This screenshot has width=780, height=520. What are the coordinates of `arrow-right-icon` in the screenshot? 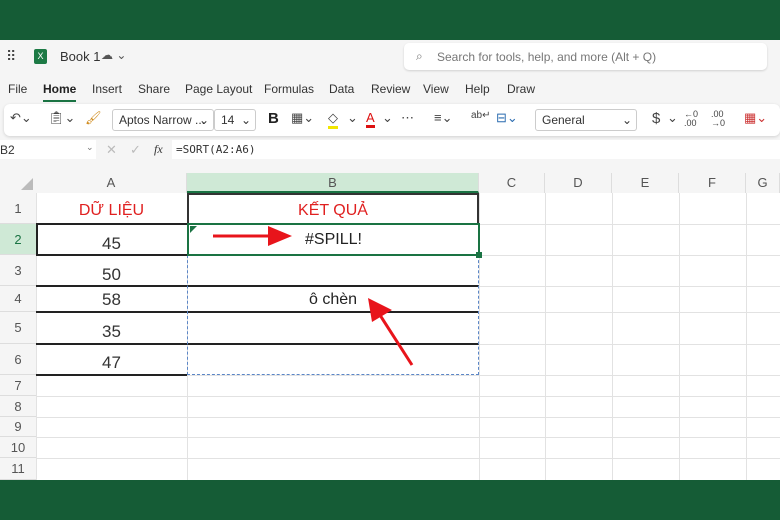 It's located at (252, 236).